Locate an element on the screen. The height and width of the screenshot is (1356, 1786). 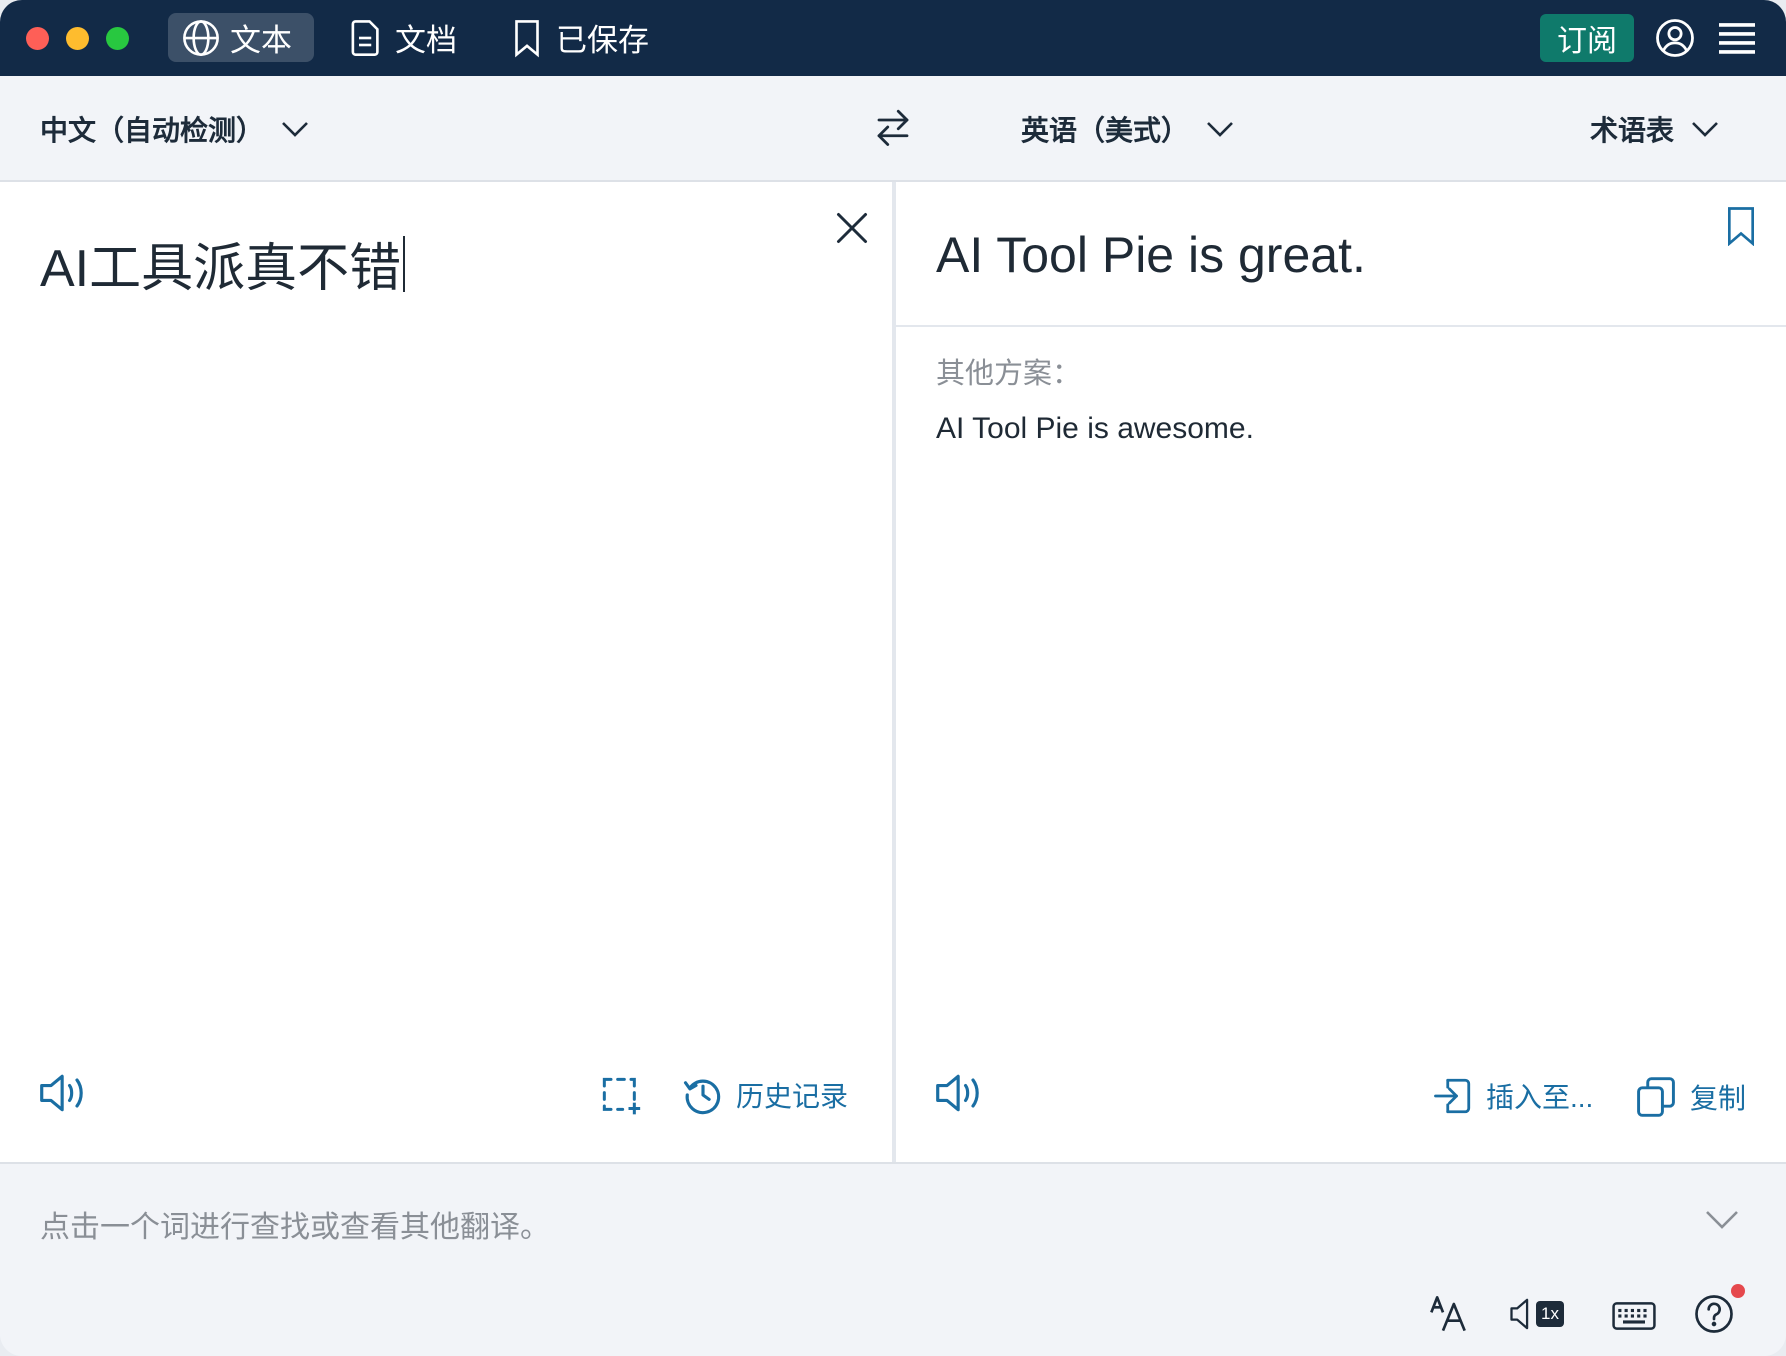
language-bar: 中文（自动检测） 英语（美式） 术语表 is located at coordinates (893, 129).